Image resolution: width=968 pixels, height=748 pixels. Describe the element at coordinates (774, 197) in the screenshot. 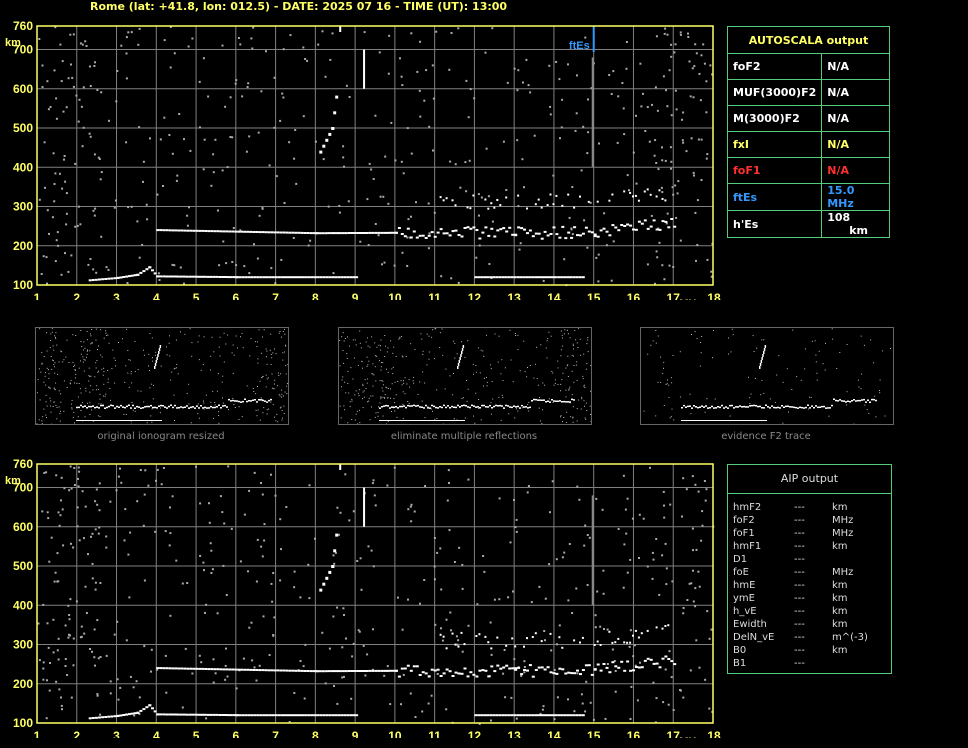

I see `ftEs-label: ftEs` at that location.